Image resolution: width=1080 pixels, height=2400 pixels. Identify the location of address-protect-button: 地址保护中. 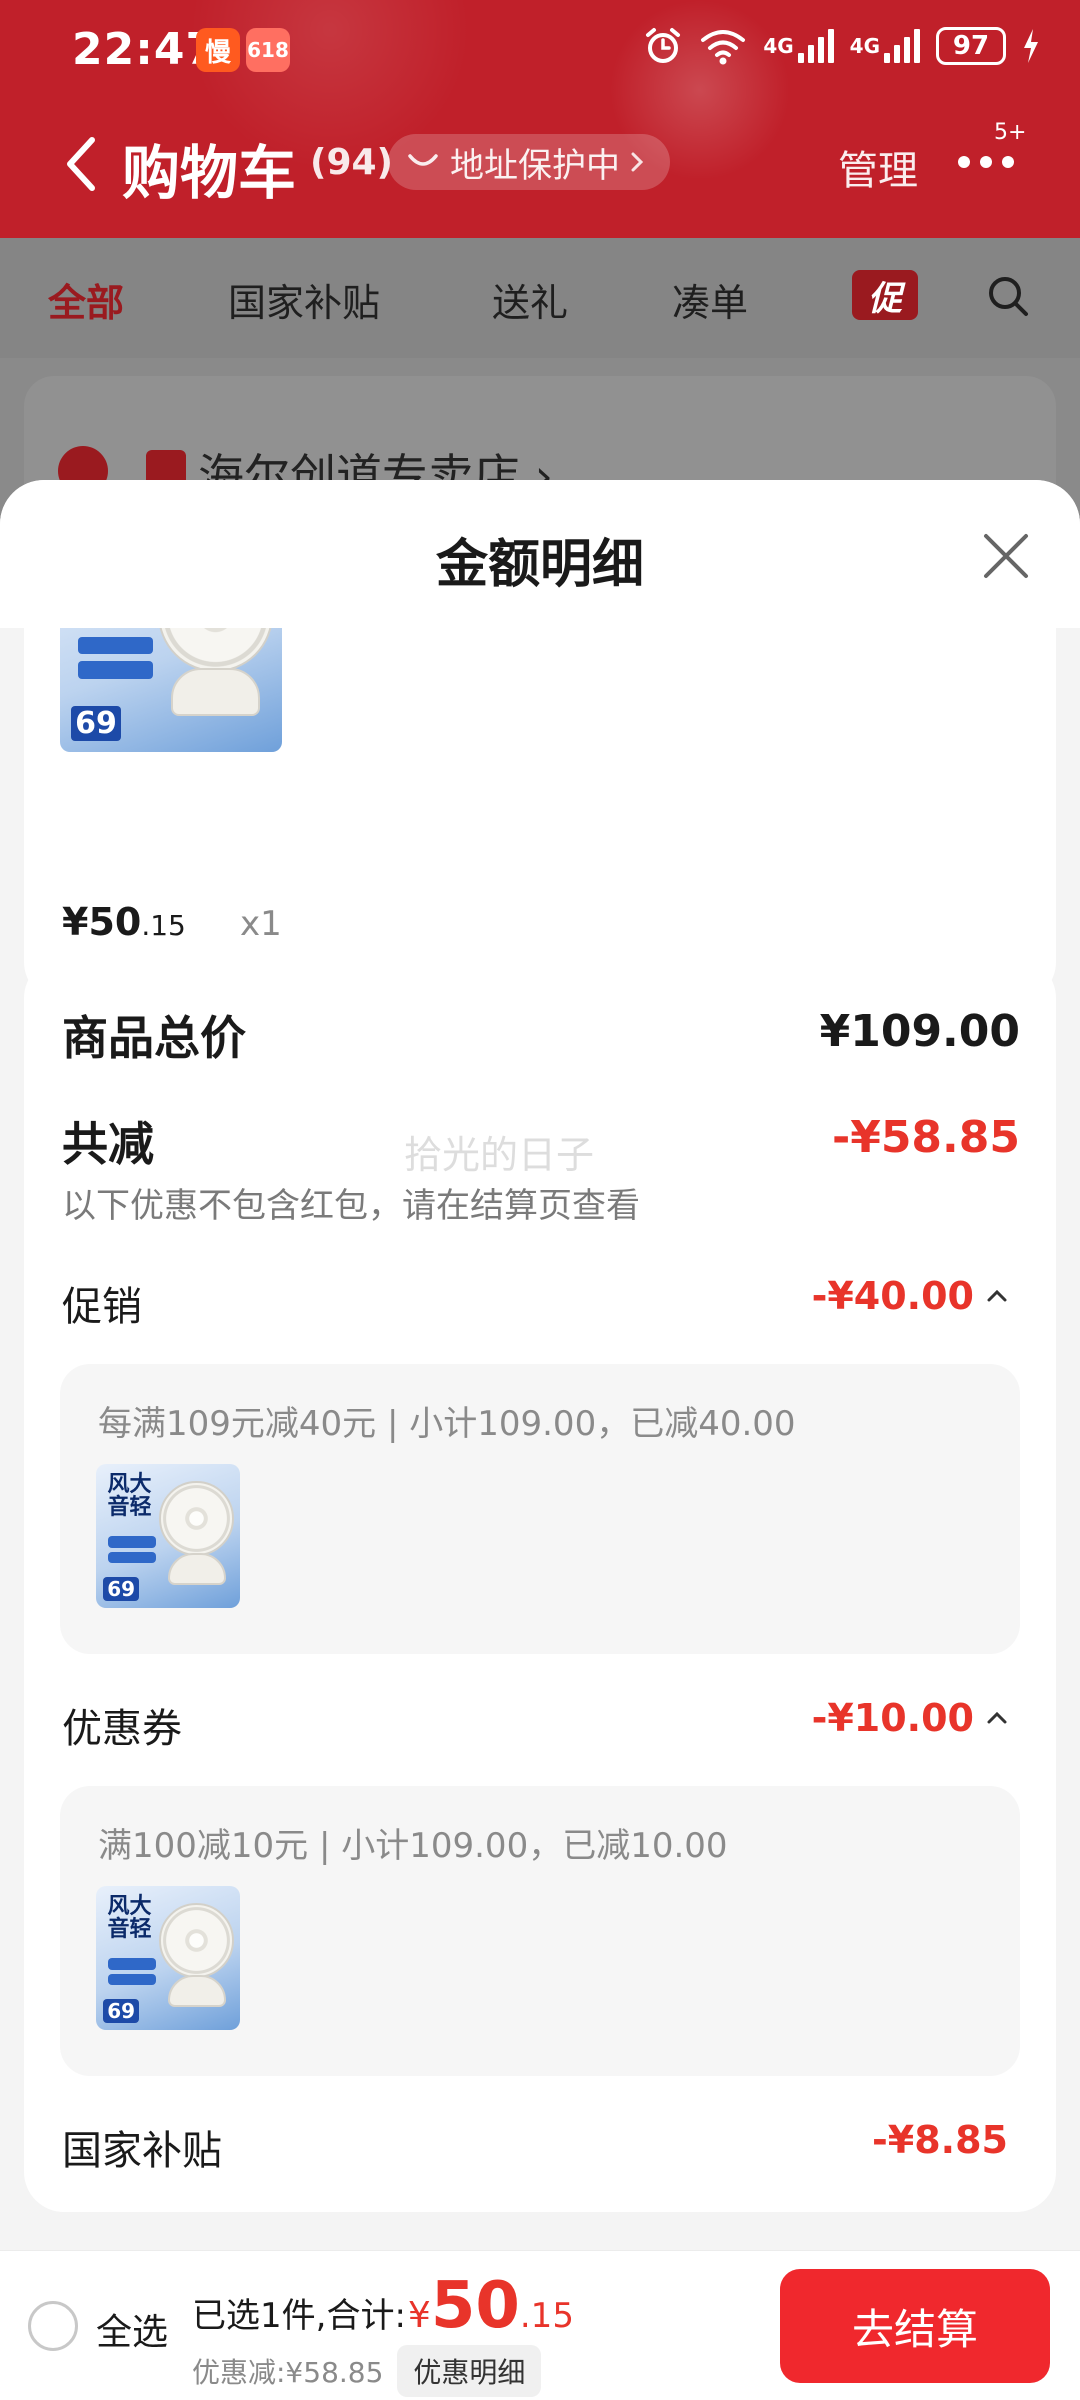
(529, 162).